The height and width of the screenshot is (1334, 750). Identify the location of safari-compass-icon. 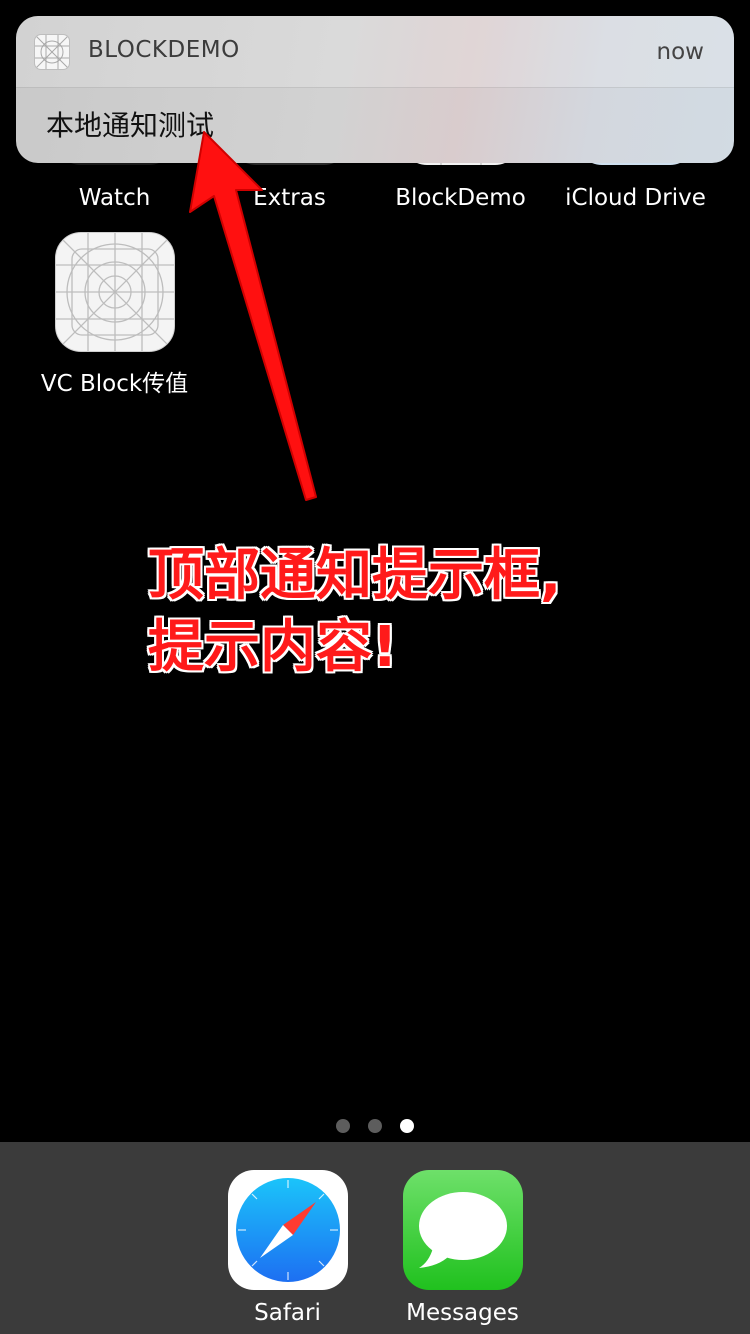
(287, 1230).